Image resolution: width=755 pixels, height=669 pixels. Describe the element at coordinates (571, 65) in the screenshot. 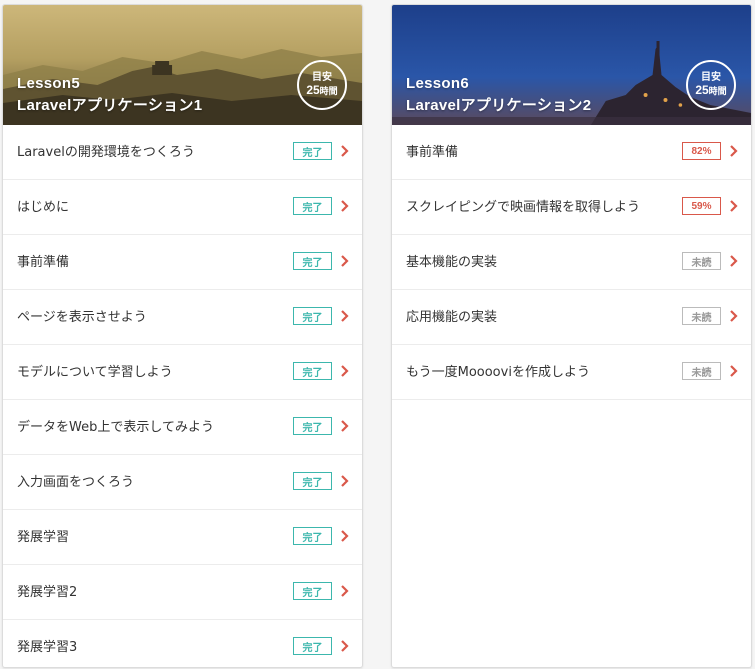

I see `lesson-hero-image: Lesson6 Laravelアプリケーション2 目安 25時間` at that location.